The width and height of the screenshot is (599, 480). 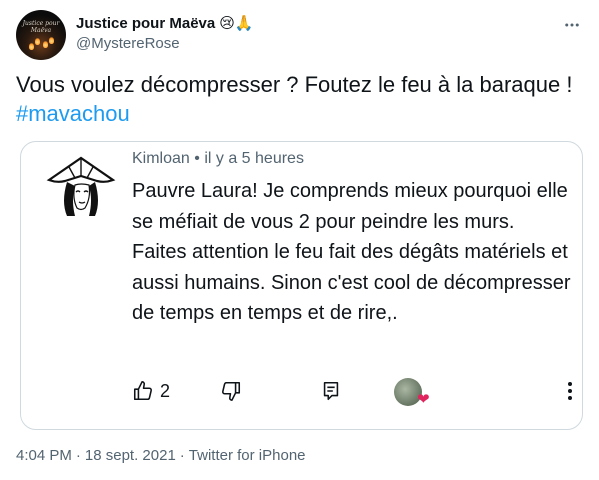 I want to click on reply-button, so click(x=331, y=391).